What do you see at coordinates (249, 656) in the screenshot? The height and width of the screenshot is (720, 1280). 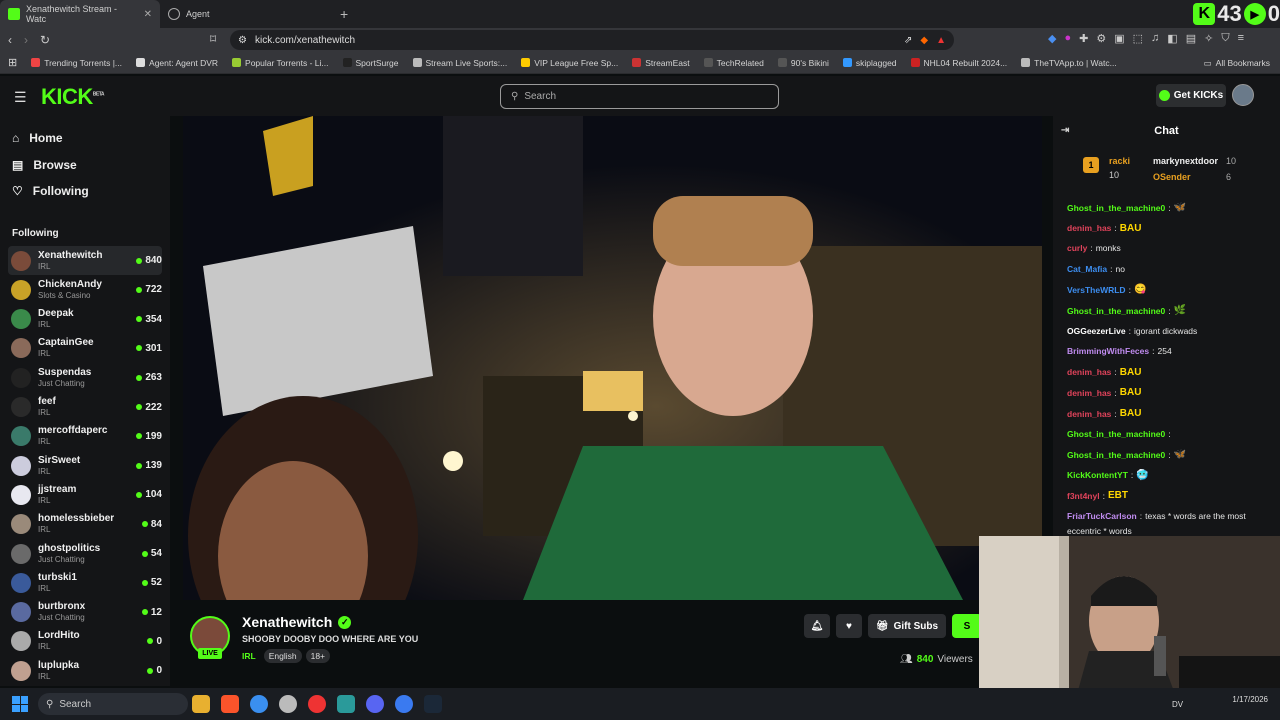 I see `category-link: IRL` at bounding box center [249, 656].